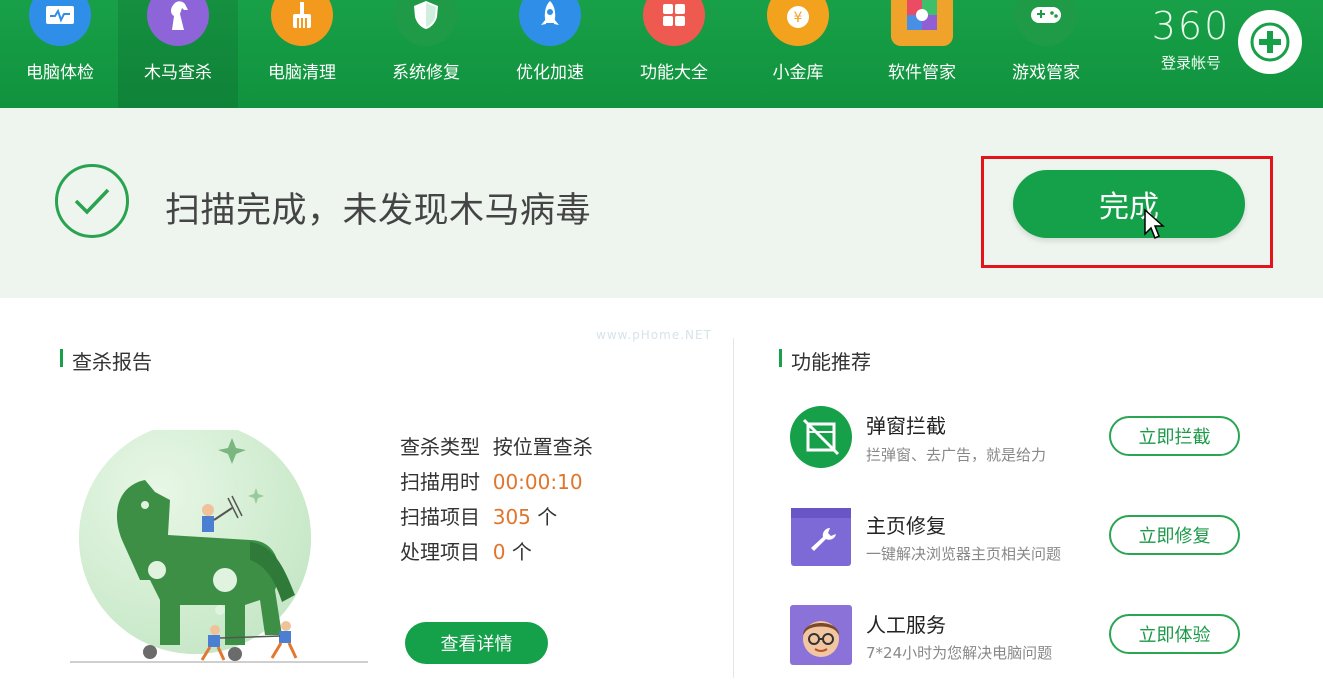 Image resolution: width=1323 pixels, height=692 pixels. What do you see at coordinates (674, 54) in the screenshot?
I see `nav-item-all-features: 功能大全` at bounding box center [674, 54].